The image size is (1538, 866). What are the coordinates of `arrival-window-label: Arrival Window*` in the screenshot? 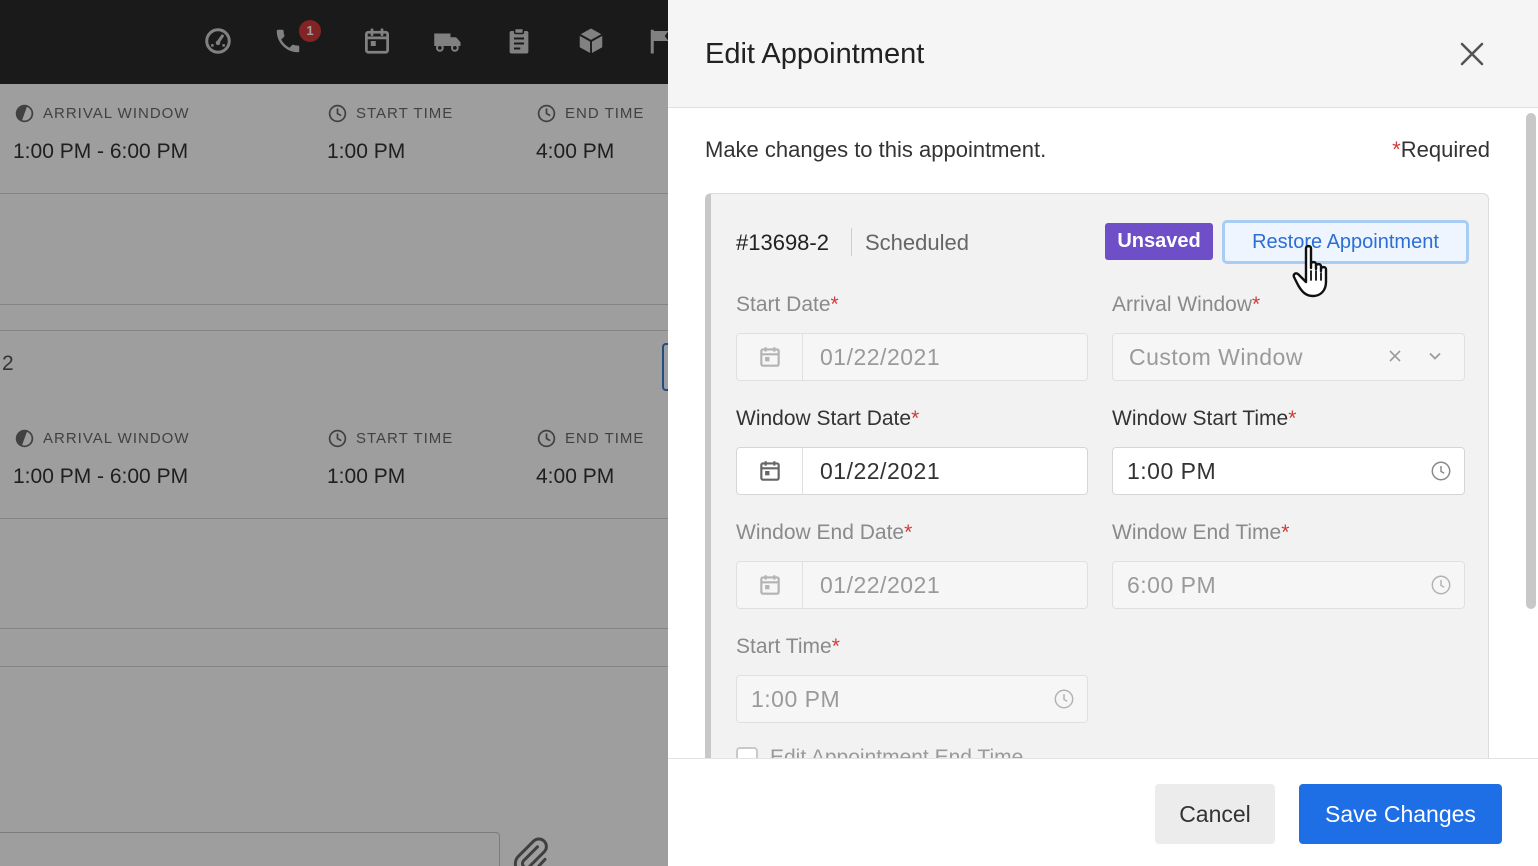 It's located at (1186, 304).